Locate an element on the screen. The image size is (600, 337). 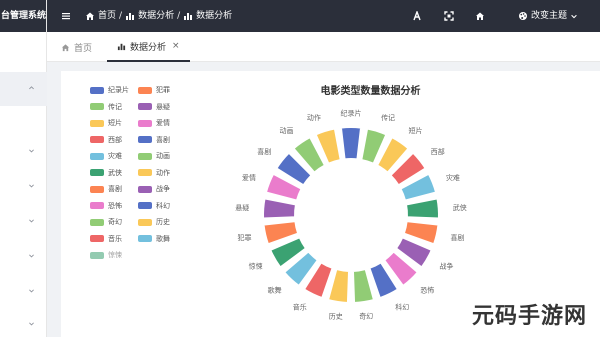
slice-label: 灾难 is located at coordinates (453, 177).